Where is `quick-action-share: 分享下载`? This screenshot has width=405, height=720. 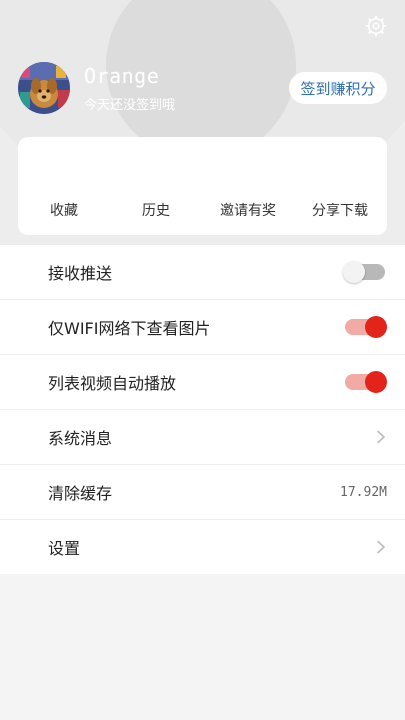
quick-action-share: 分享下载 is located at coordinates (340, 210).